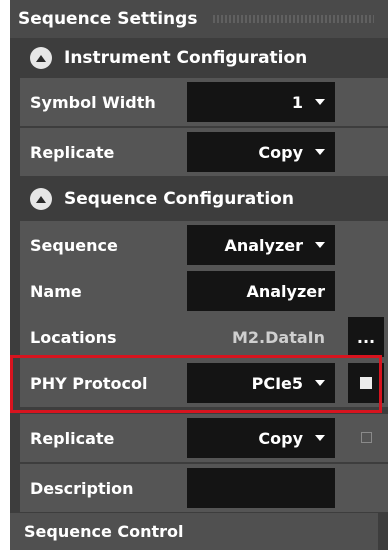  I want to click on sequence-config-header: Sequence Configuration, so click(204, 199).